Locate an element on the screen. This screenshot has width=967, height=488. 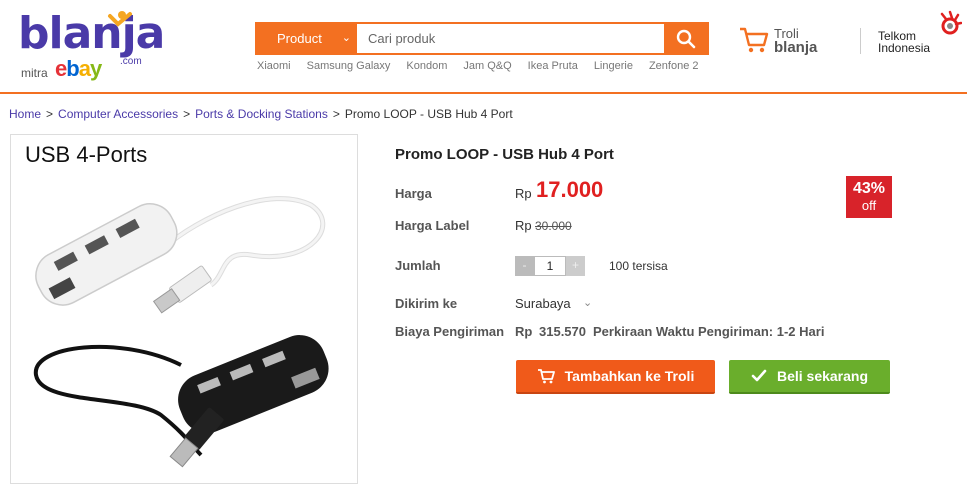
cart-button: Troli blanja is located at coordinates (788, 43).